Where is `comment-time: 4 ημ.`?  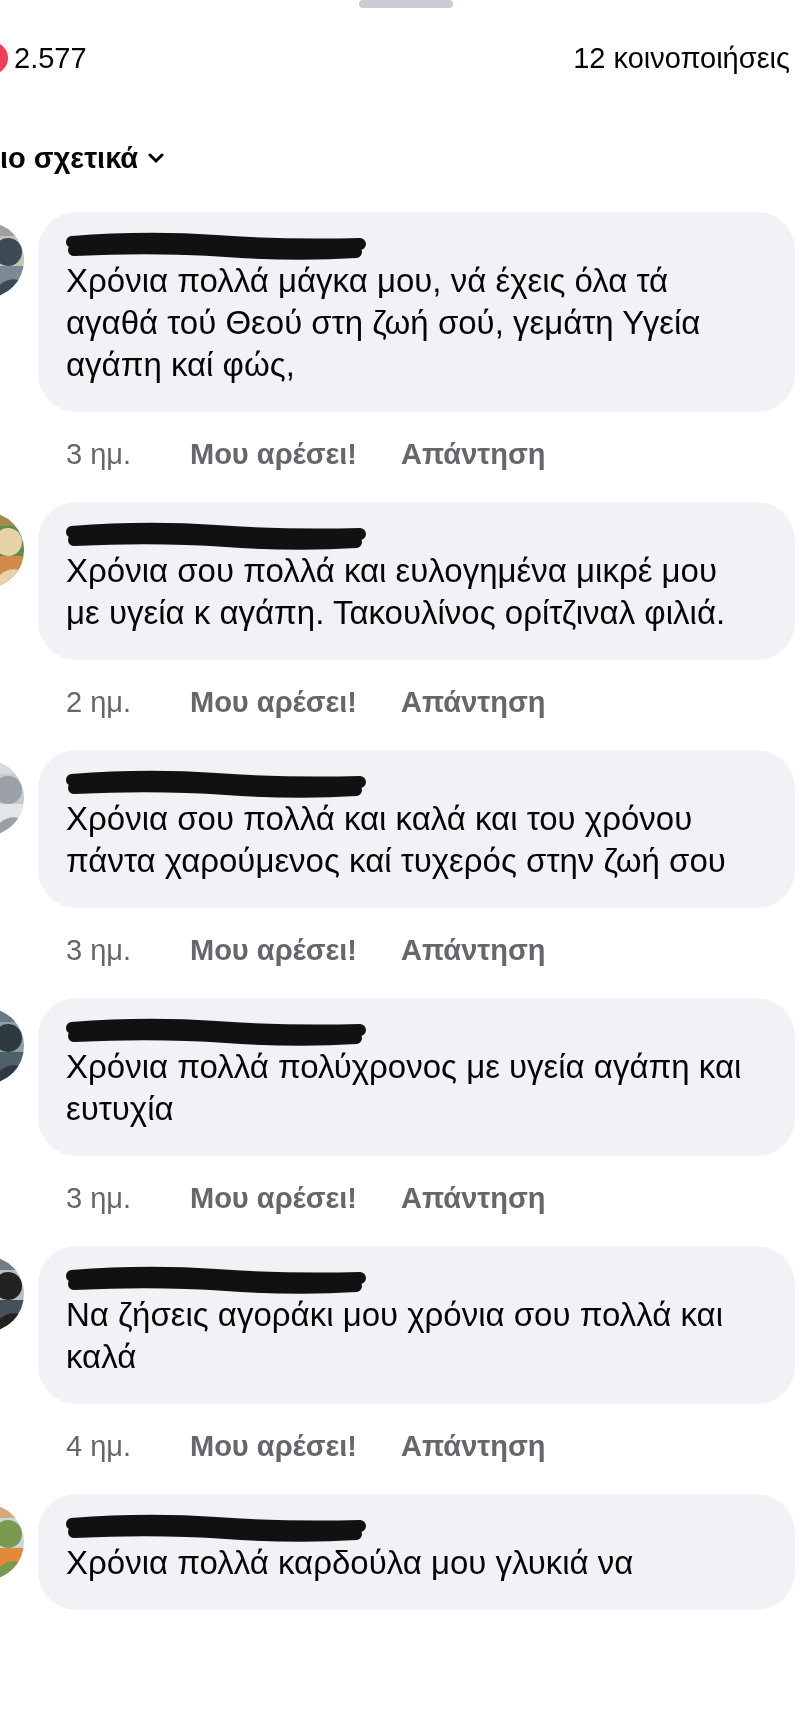
comment-time: 4 ημ. is located at coordinates (99, 1446).